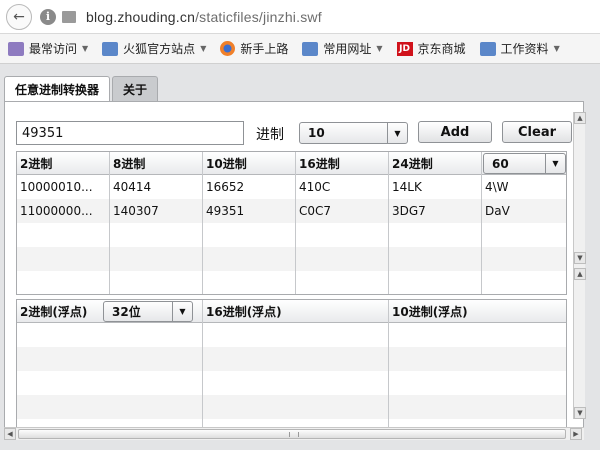  I want to click on table-cell: 140307, so click(156, 211).